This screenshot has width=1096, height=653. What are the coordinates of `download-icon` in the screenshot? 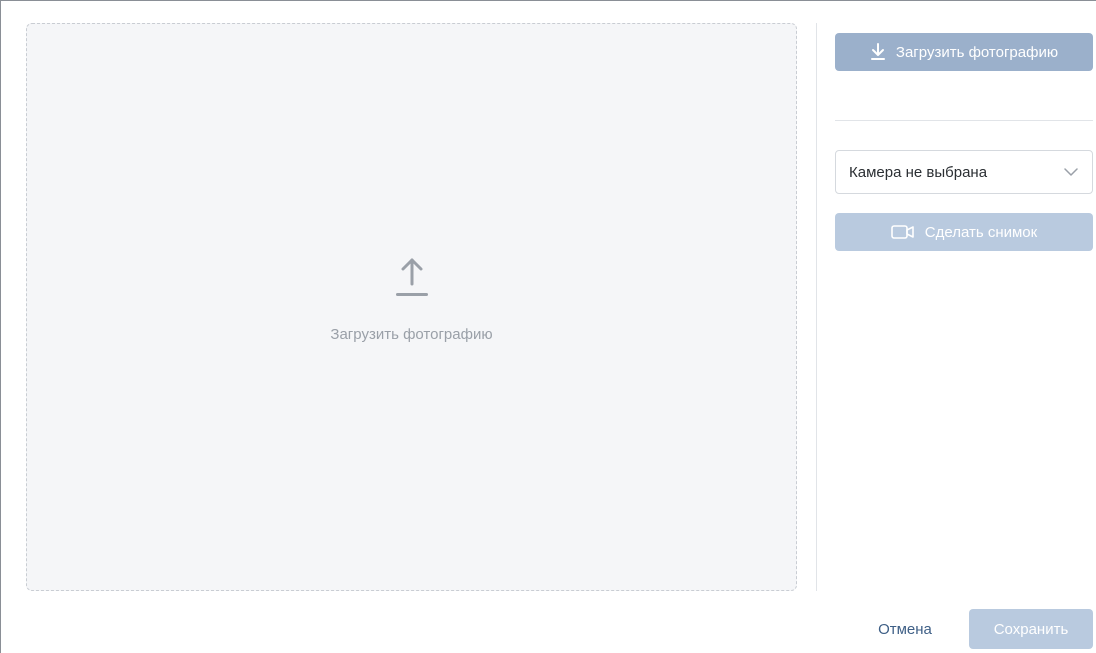 It's located at (877, 51).